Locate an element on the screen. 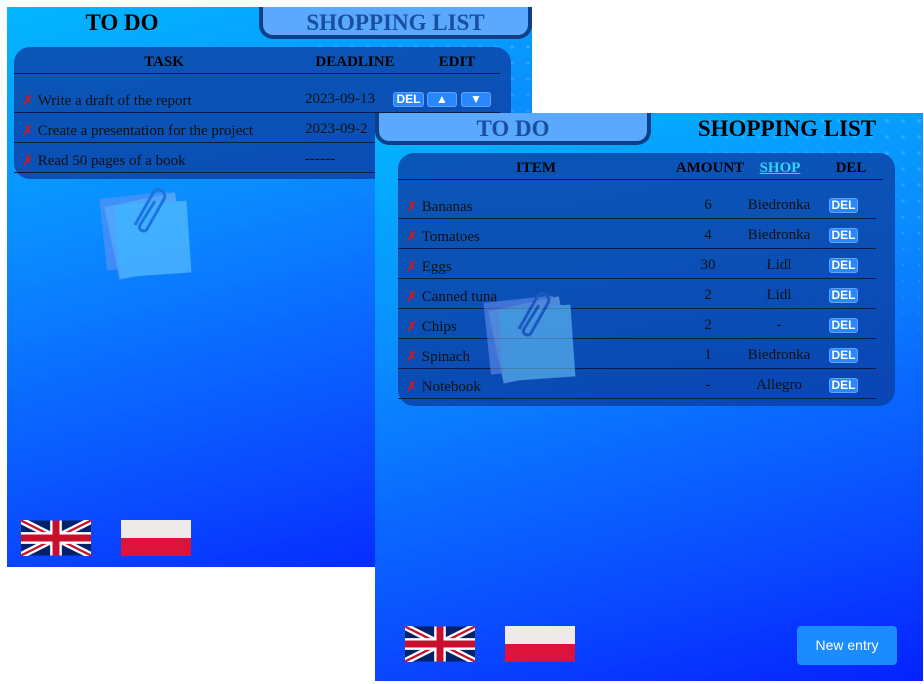 The height and width of the screenshot is (684, 924). item-shop: - is located at coordinates (779, 325).